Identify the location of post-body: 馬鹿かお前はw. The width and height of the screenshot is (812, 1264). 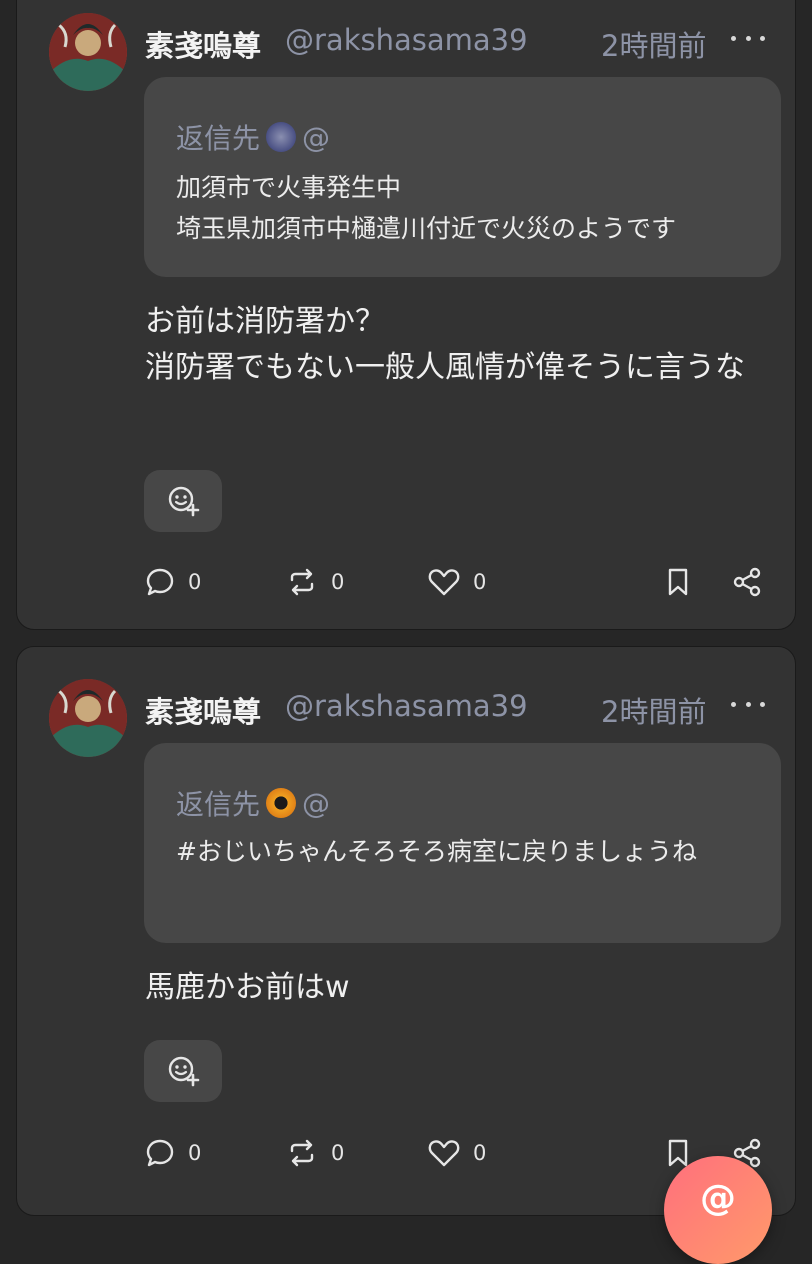
(247, 987).